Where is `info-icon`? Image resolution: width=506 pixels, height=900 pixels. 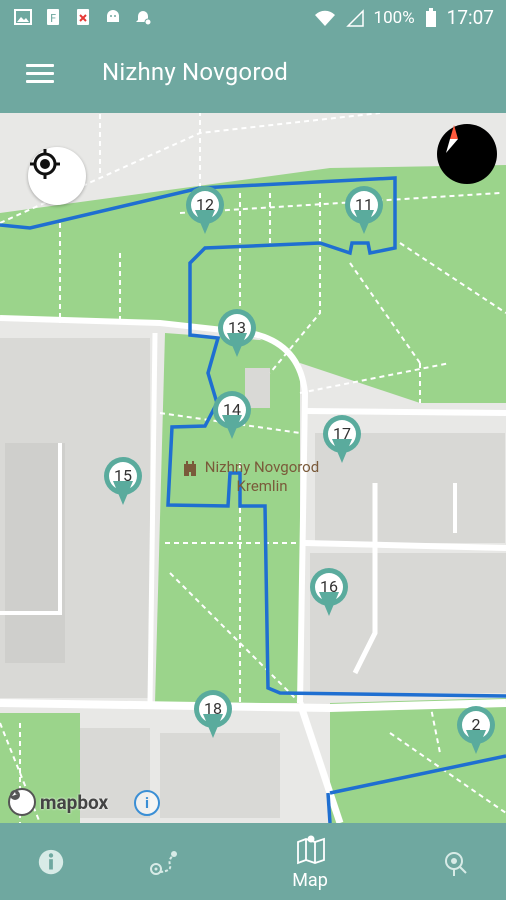 info-icon is located at coordinates (51, 862).